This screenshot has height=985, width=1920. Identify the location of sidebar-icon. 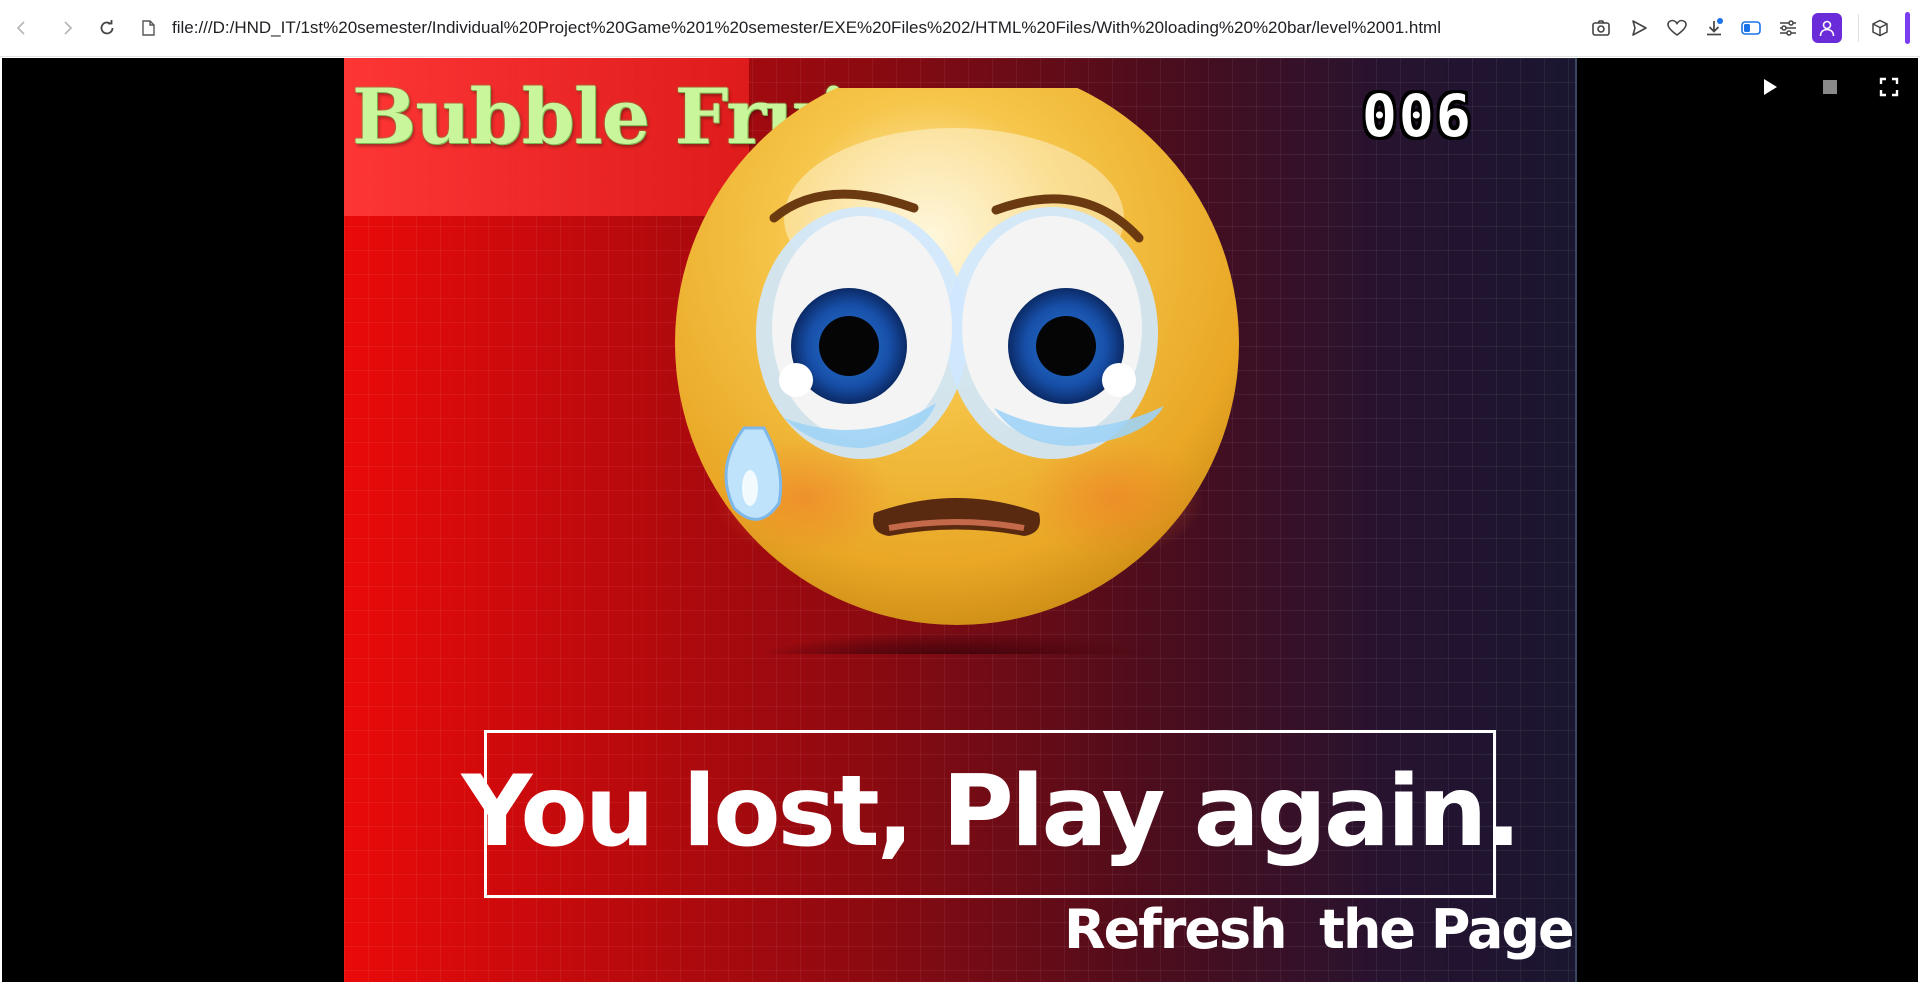
(1751, 28).